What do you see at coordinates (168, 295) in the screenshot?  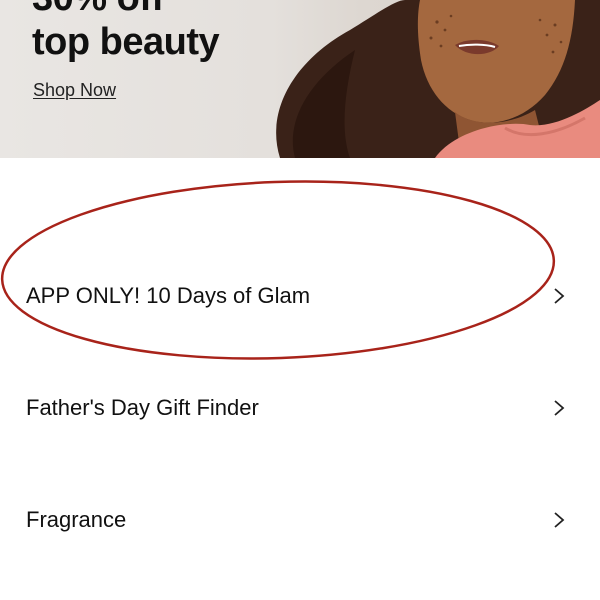 I see `menu-item-label: APP ONLY! 10 Days of Glam` at bounding box center [168, 295].